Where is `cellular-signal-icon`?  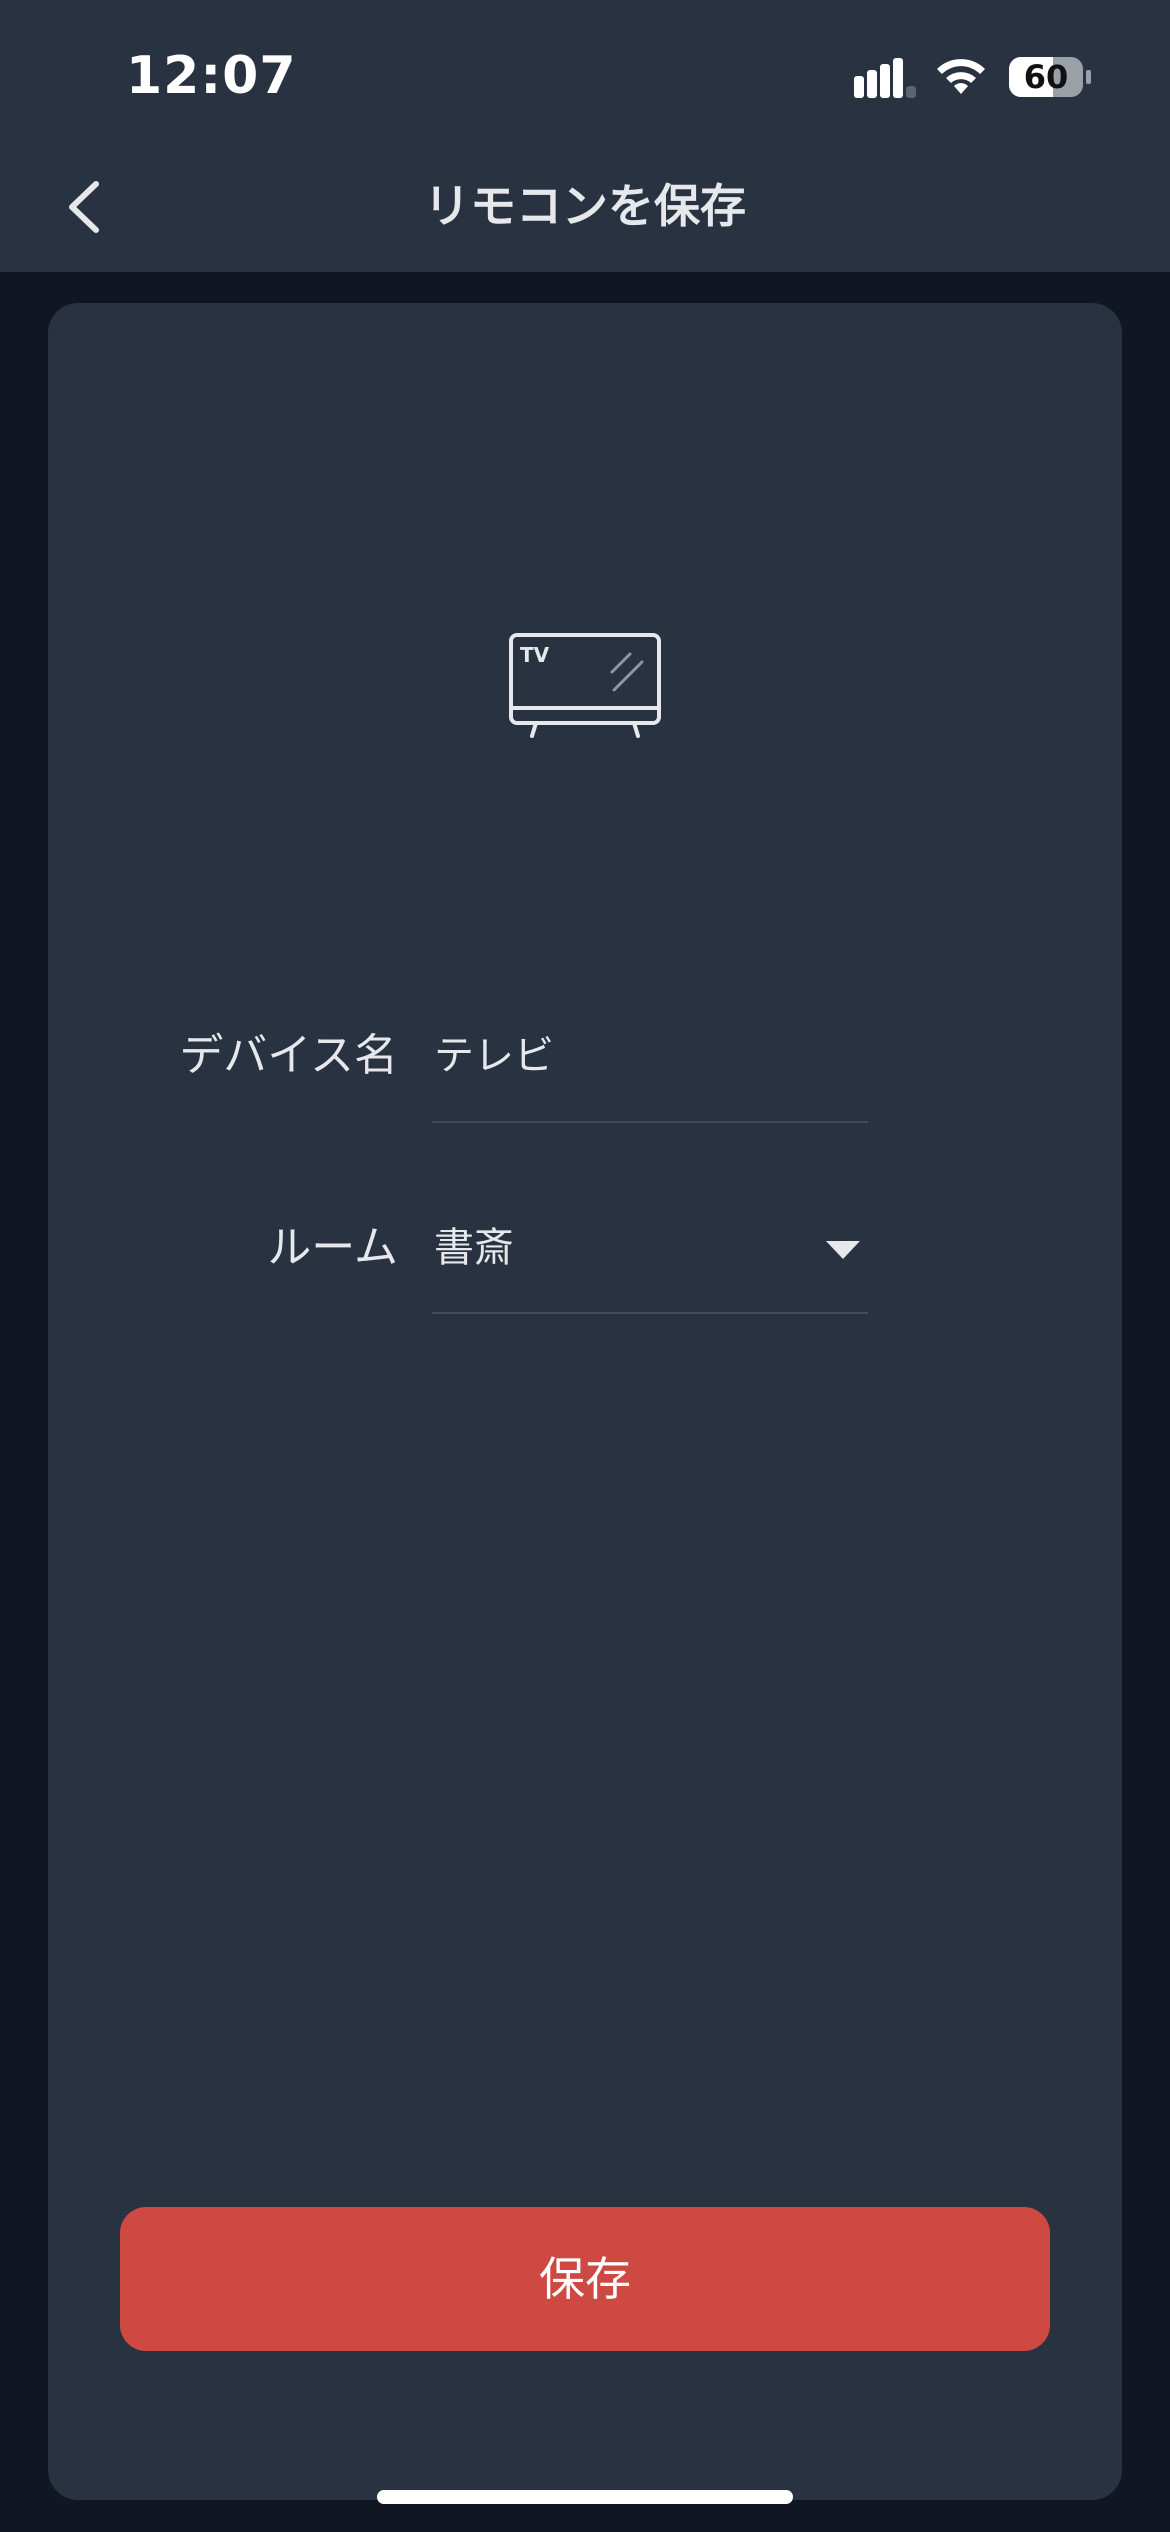 cellular-signal-icon is located at coordinates (885, 78).